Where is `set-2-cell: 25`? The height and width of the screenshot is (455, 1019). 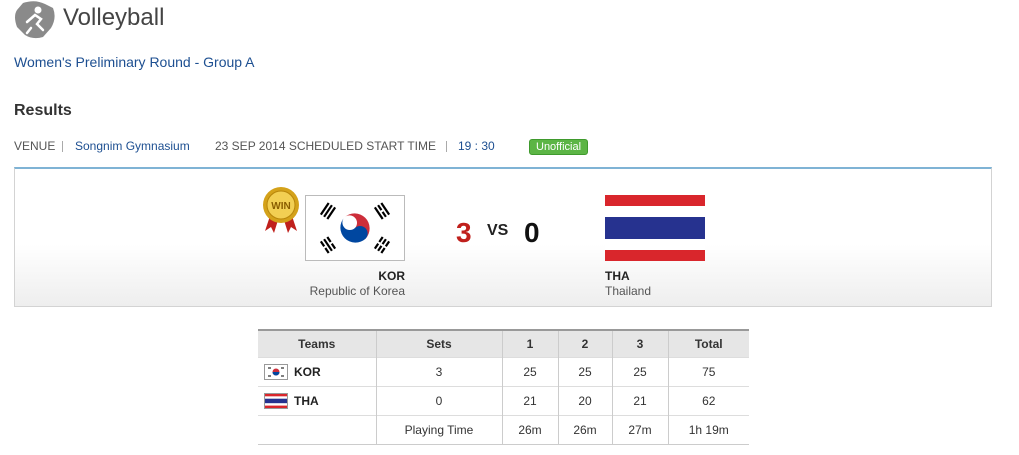
set-2-cell: 25 is located at coordinates (584, 372).